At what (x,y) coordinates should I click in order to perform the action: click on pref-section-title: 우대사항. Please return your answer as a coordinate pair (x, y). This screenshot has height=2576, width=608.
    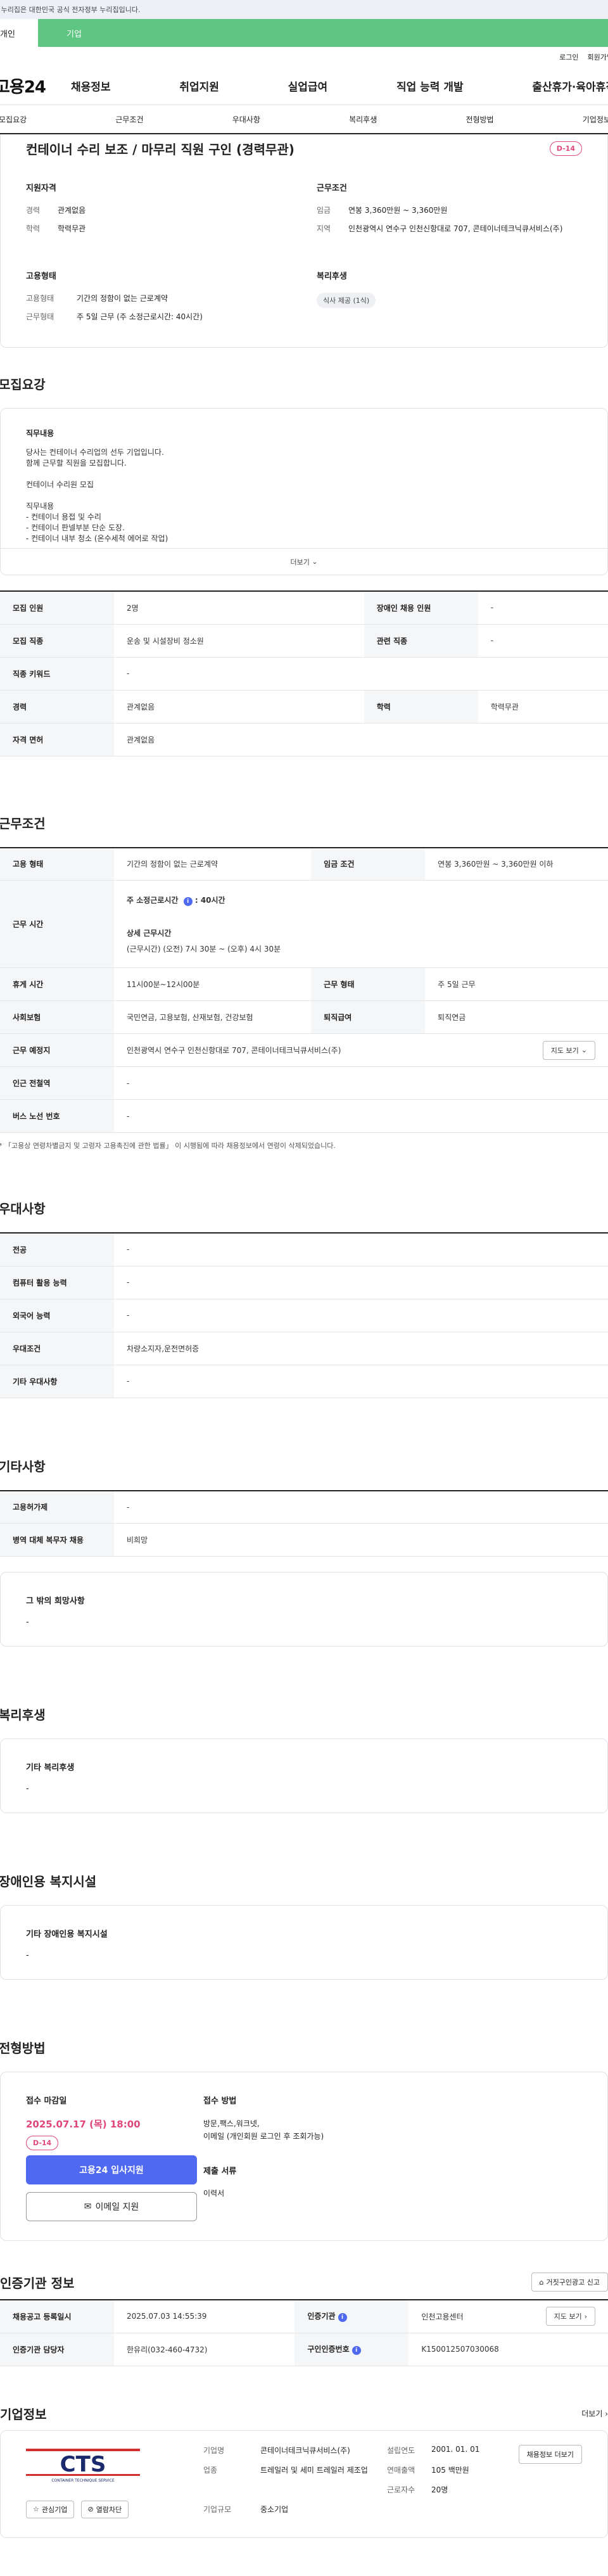
    Looking at the image, I should click on (23, 1209).